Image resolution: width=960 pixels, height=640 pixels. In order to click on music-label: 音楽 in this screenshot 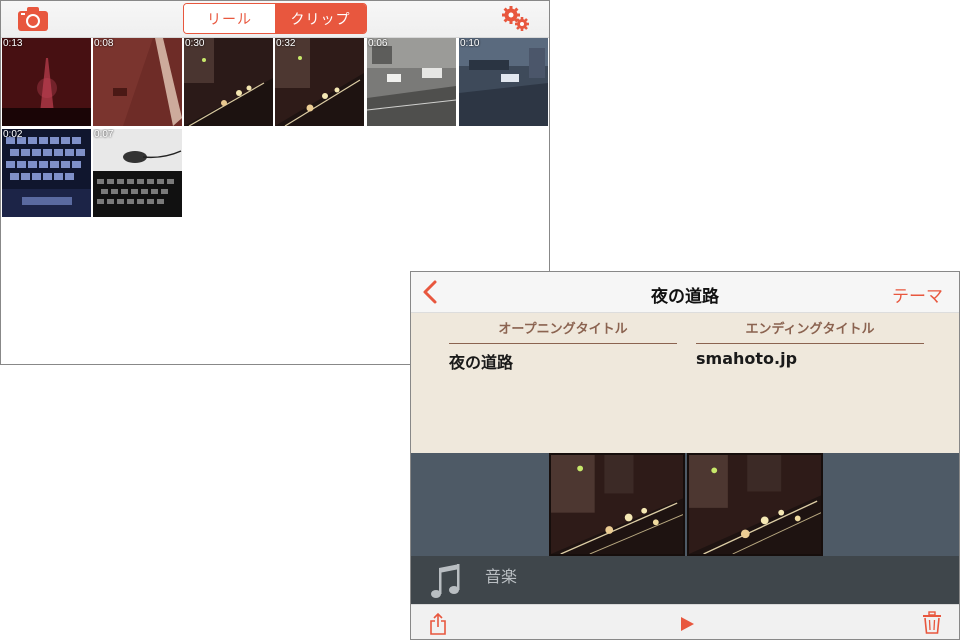, I will do `click(501, 576)`.